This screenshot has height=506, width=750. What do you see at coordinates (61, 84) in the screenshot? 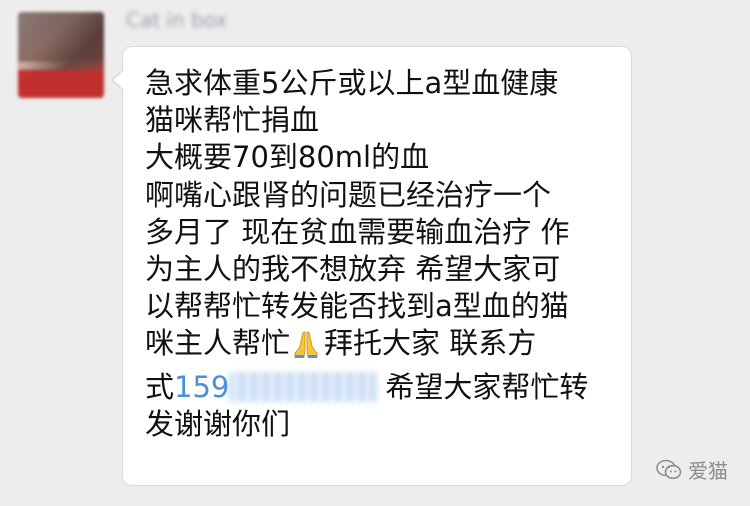
I see `avatar-shirt` at bounding box center [61, 84].